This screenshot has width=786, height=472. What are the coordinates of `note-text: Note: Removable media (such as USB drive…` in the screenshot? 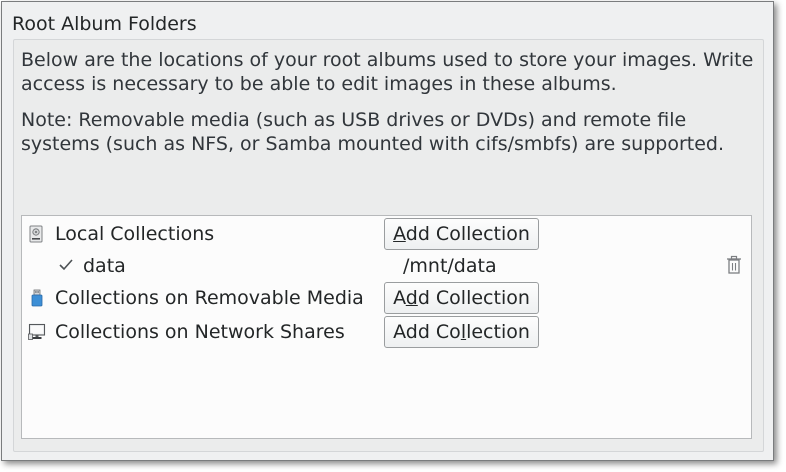 It's located at (372, 132).